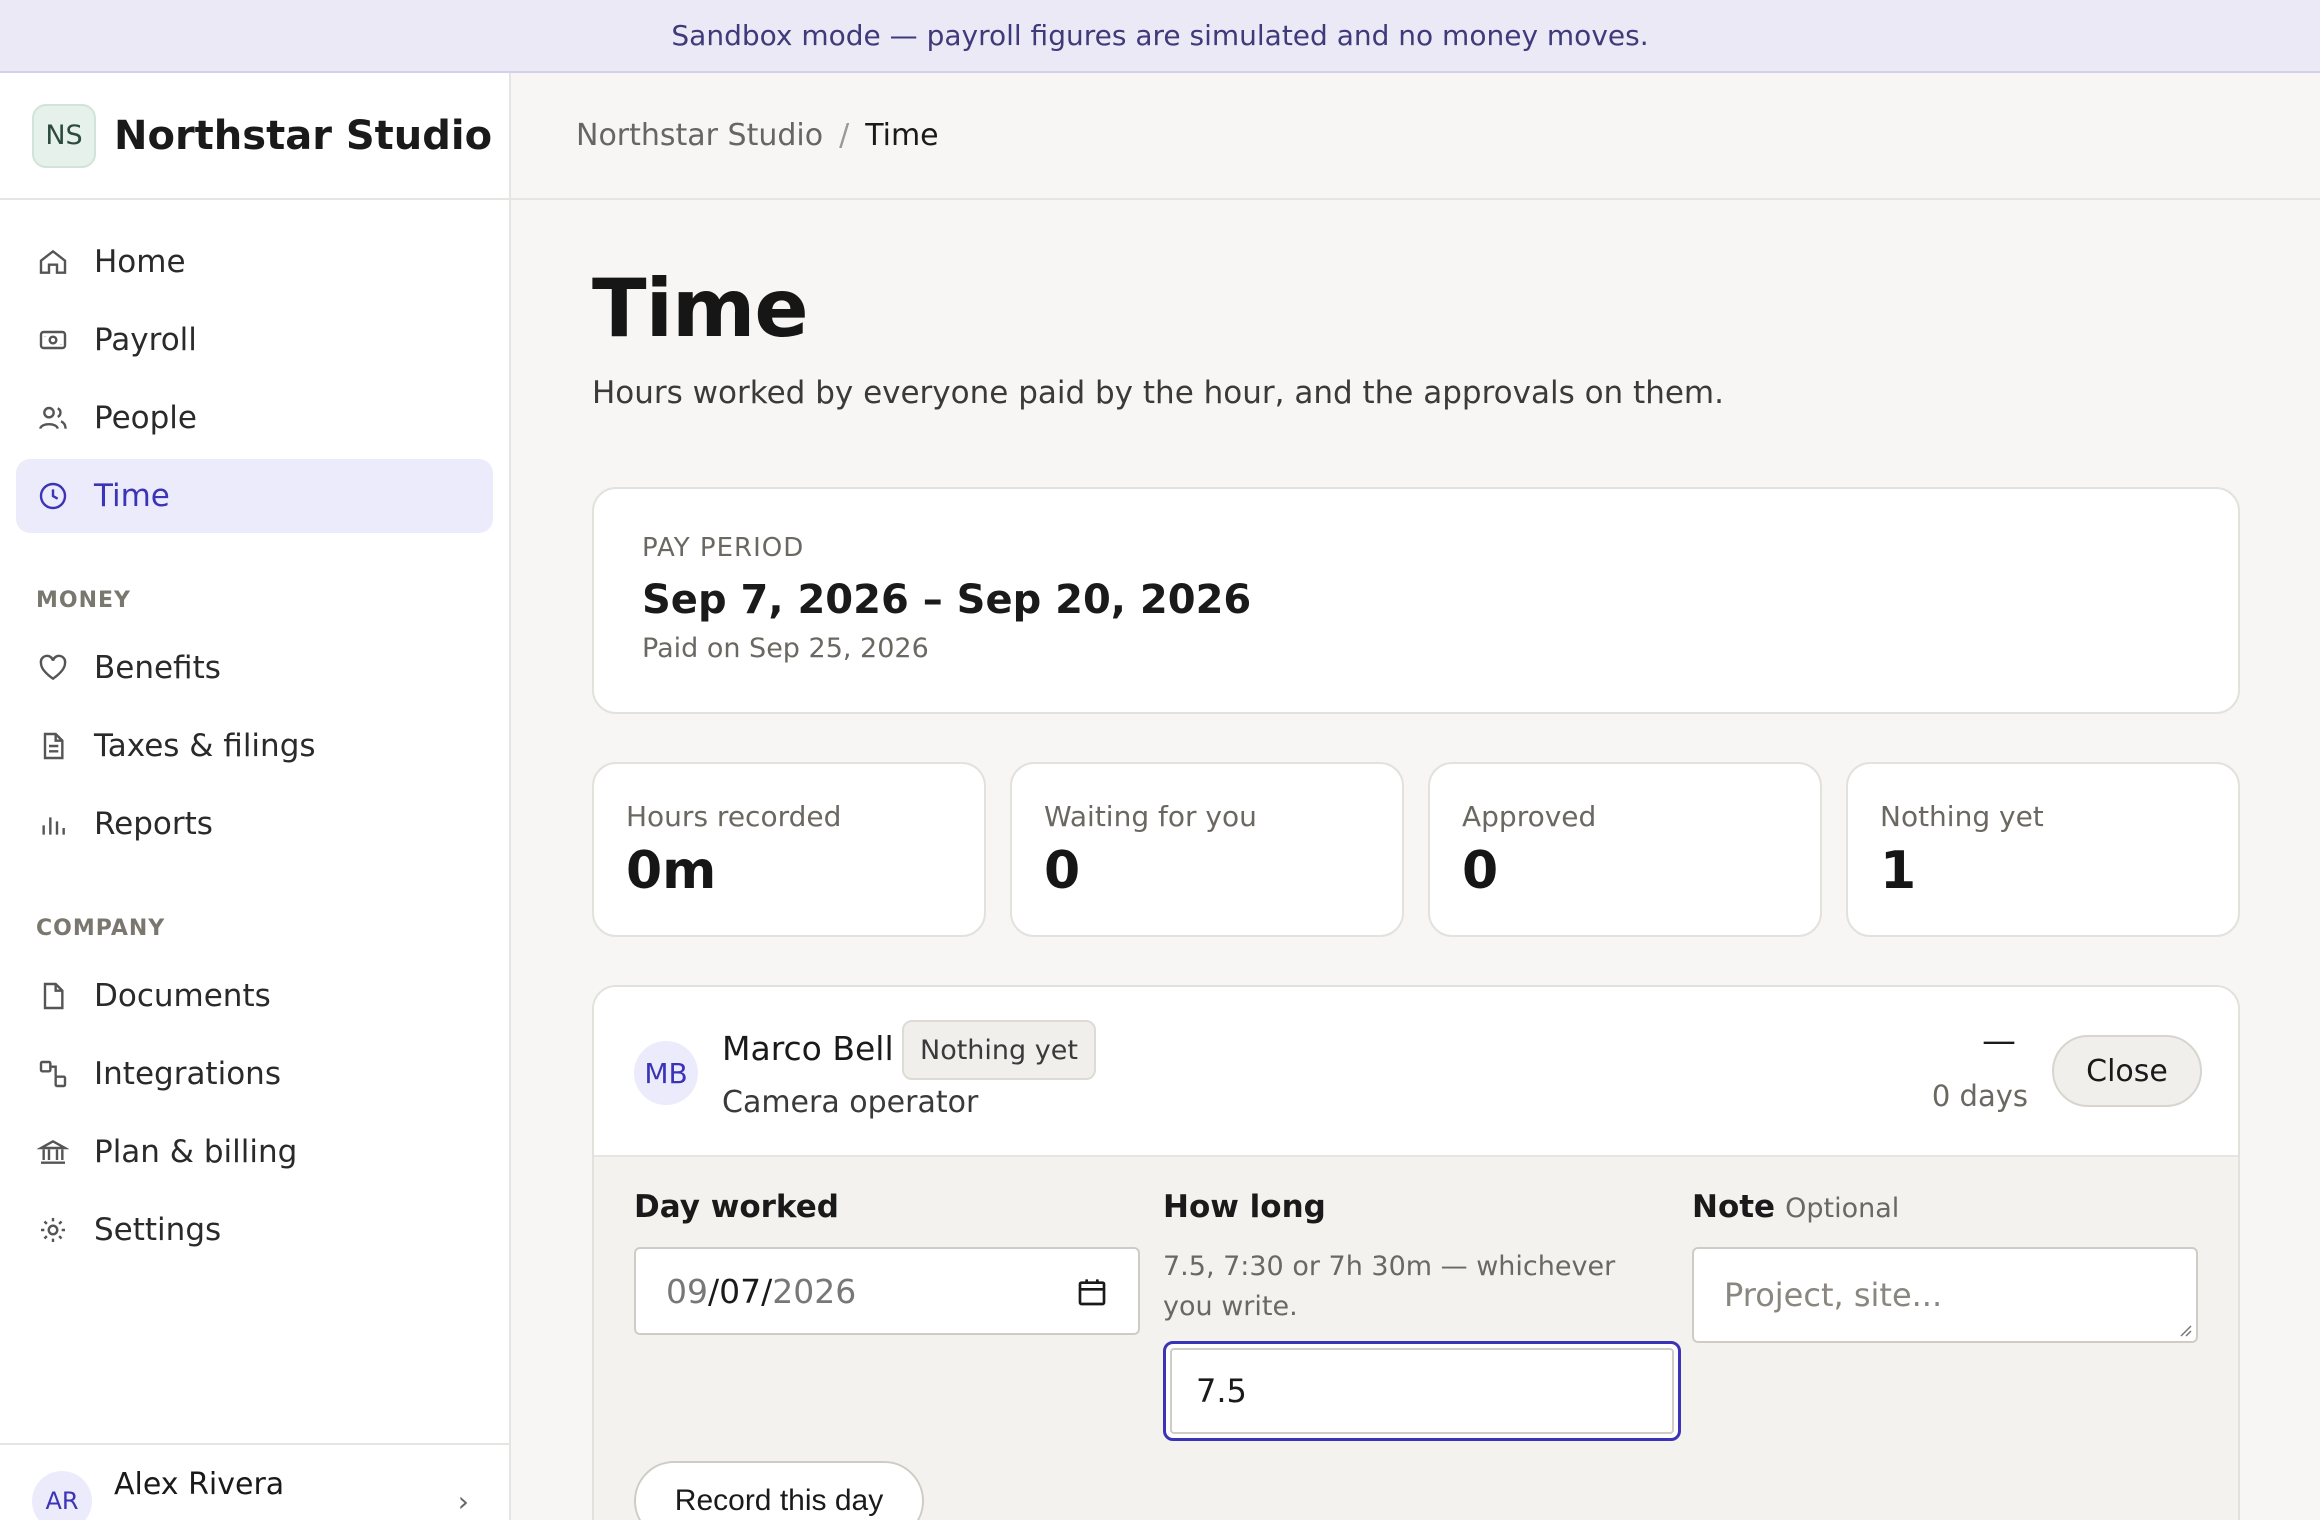 This screenshot has width=2320, height=1520. What do you see at coordinates (53, 1230) in the screenshot?
I see `gear-icon` at bounding box center [53, 1230].